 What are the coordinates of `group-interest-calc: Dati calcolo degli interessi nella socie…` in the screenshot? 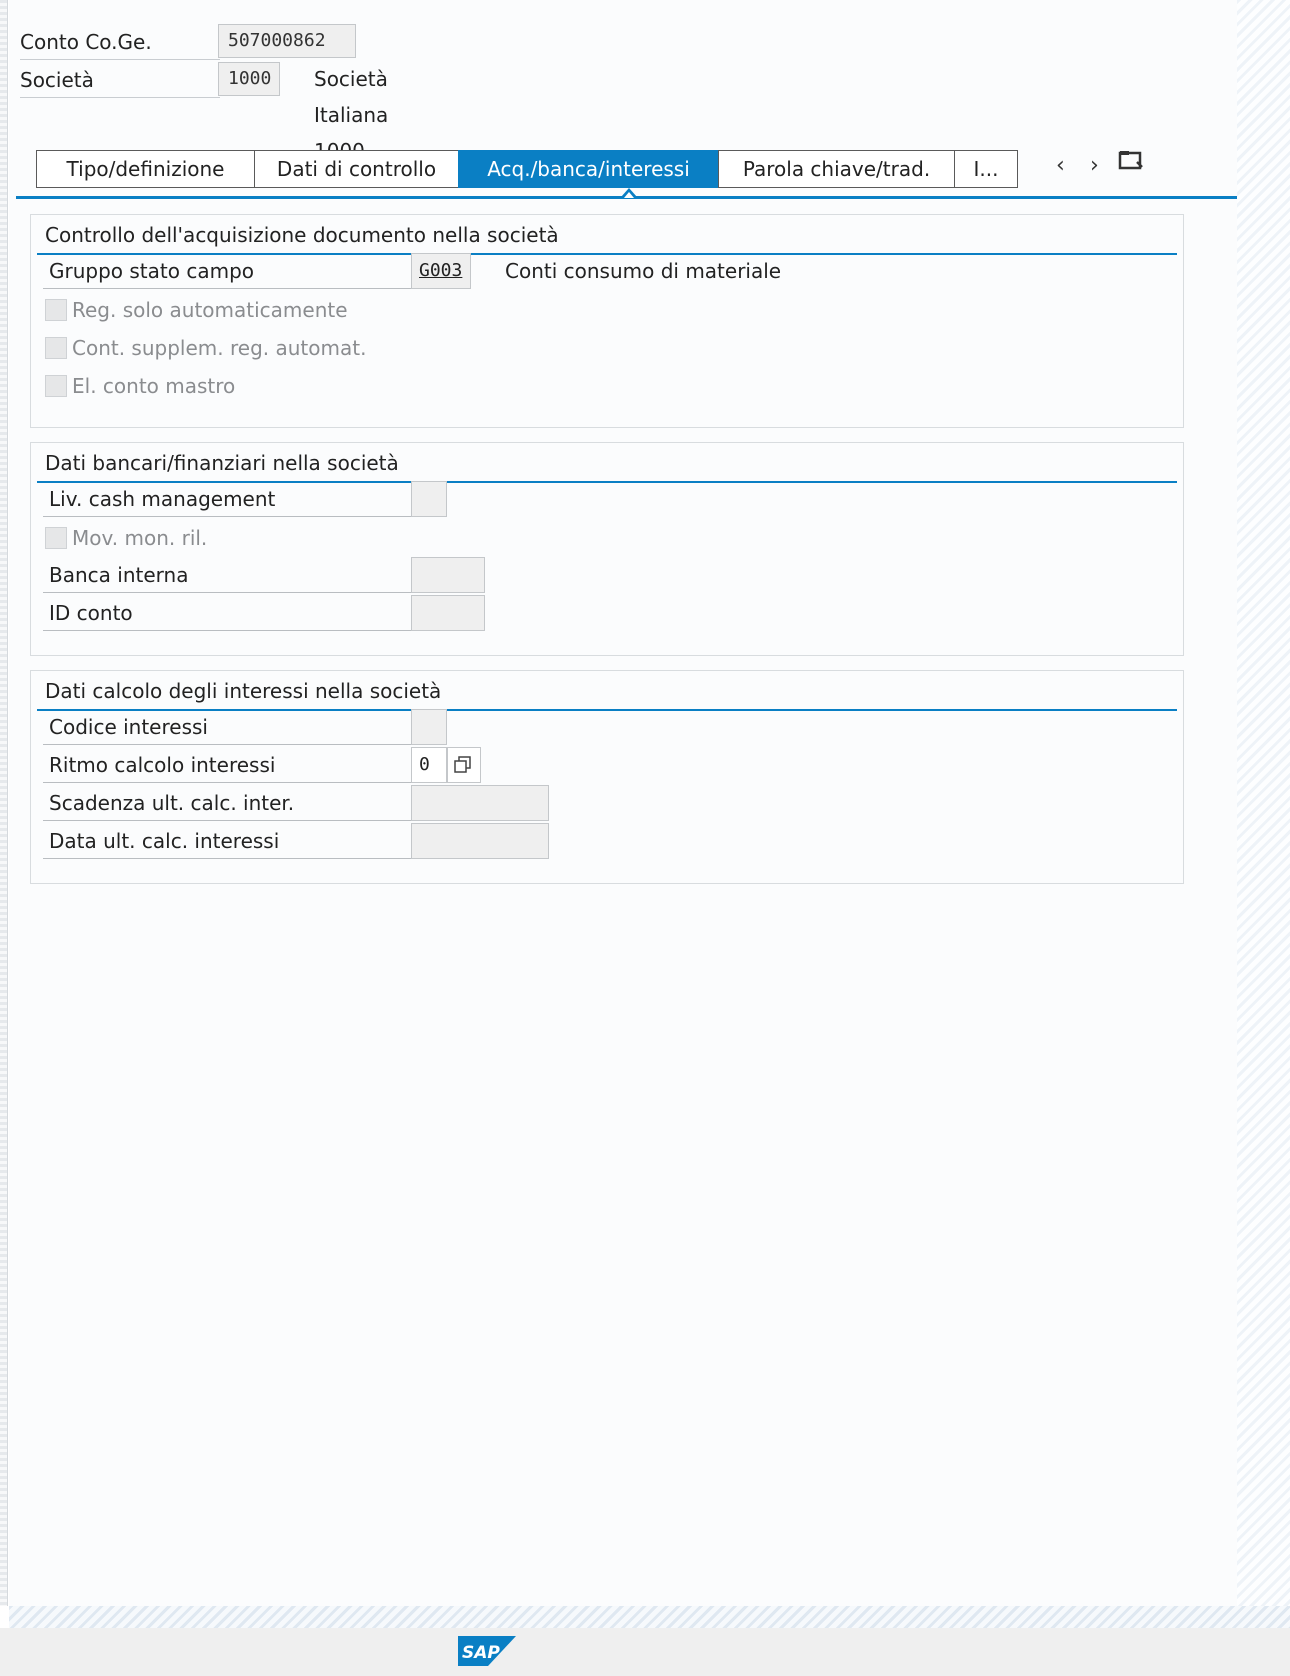 It's located at (607, 777).